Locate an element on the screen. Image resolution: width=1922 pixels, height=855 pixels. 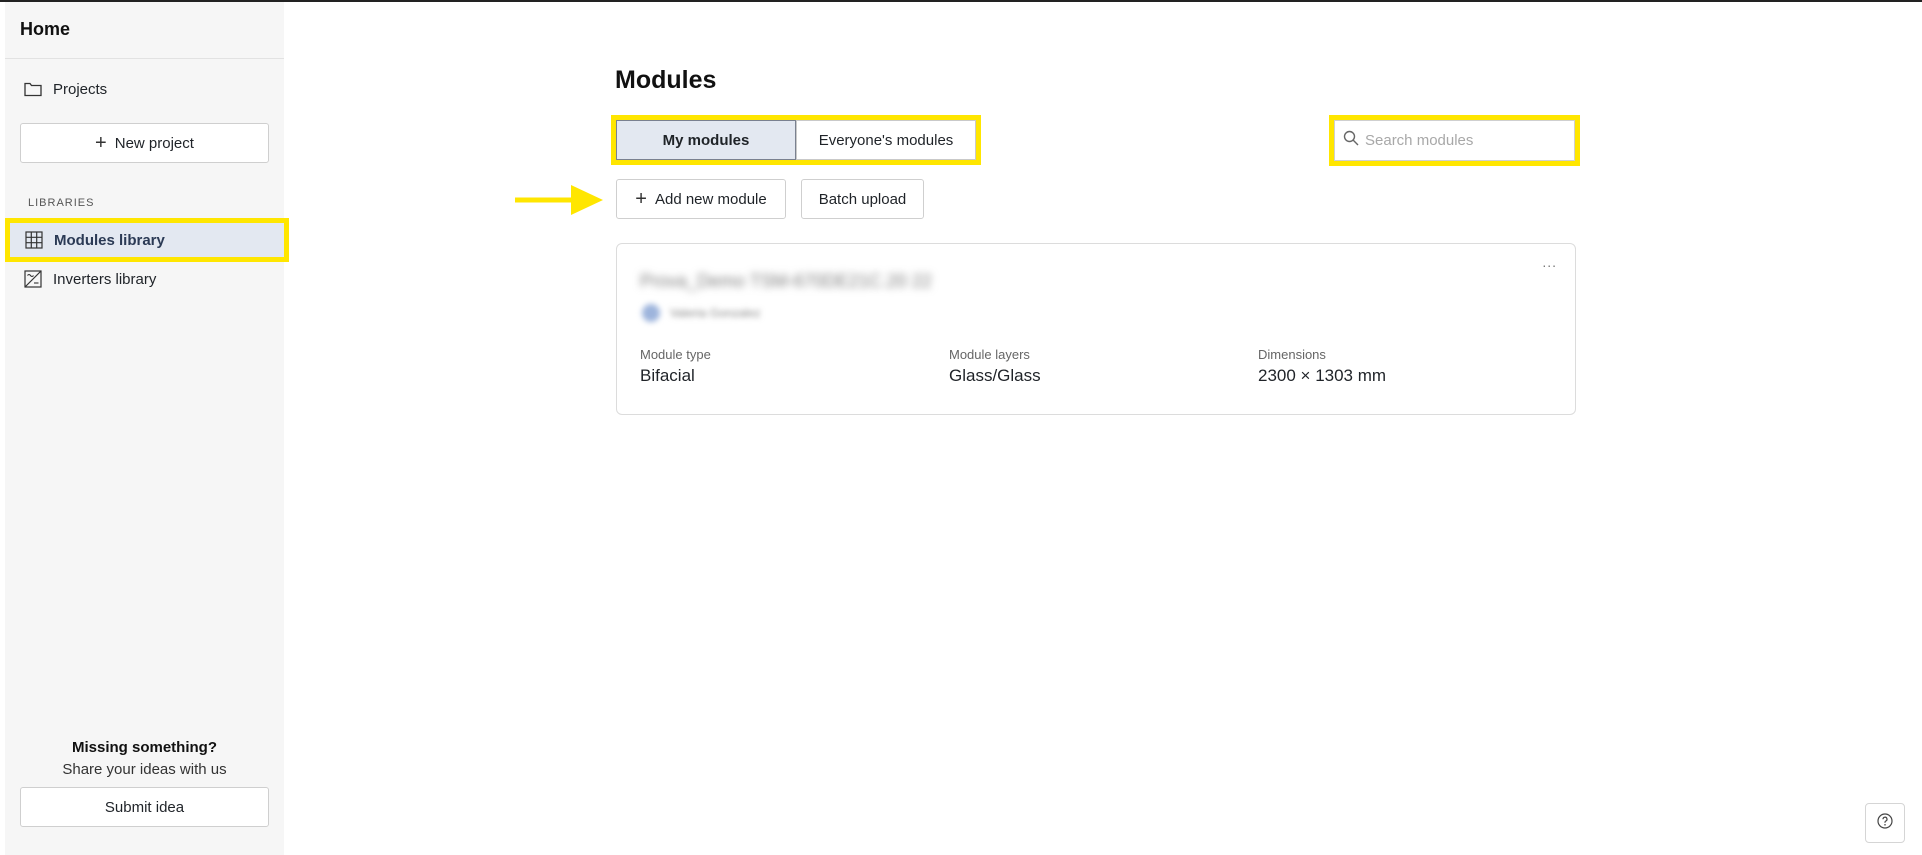
sidebar-divider is located at coordinates (144, 58).